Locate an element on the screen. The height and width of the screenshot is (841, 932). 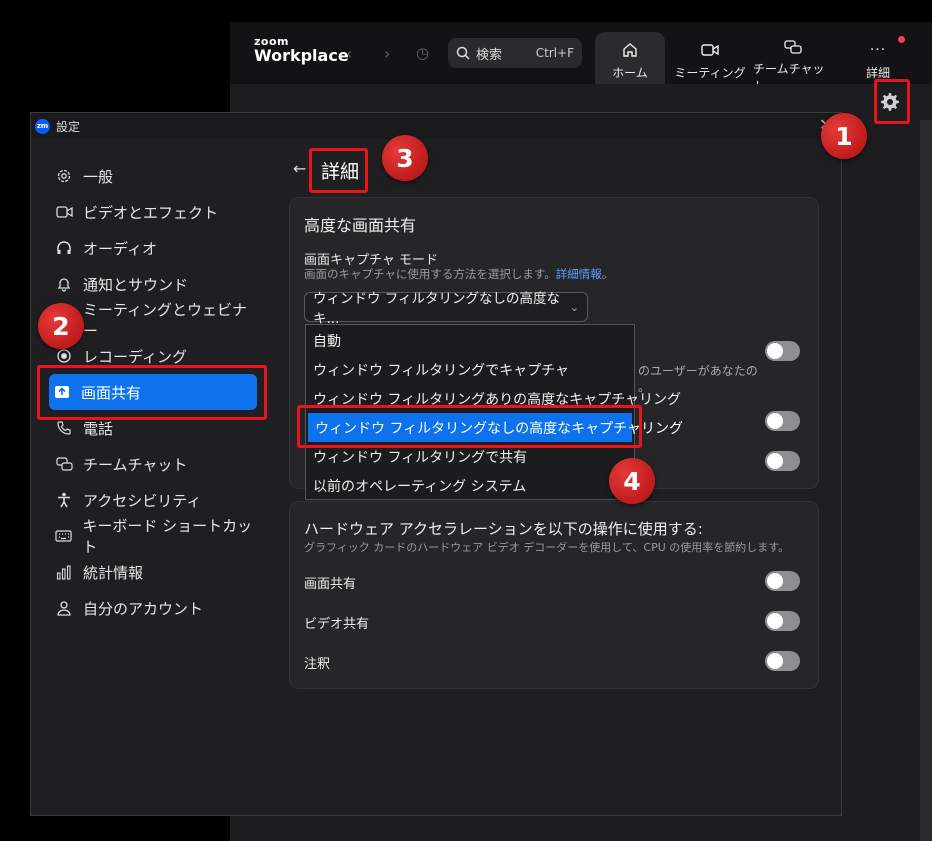
sidebar-item-team-chat: チームチャット is located at coordinates (156, 464).